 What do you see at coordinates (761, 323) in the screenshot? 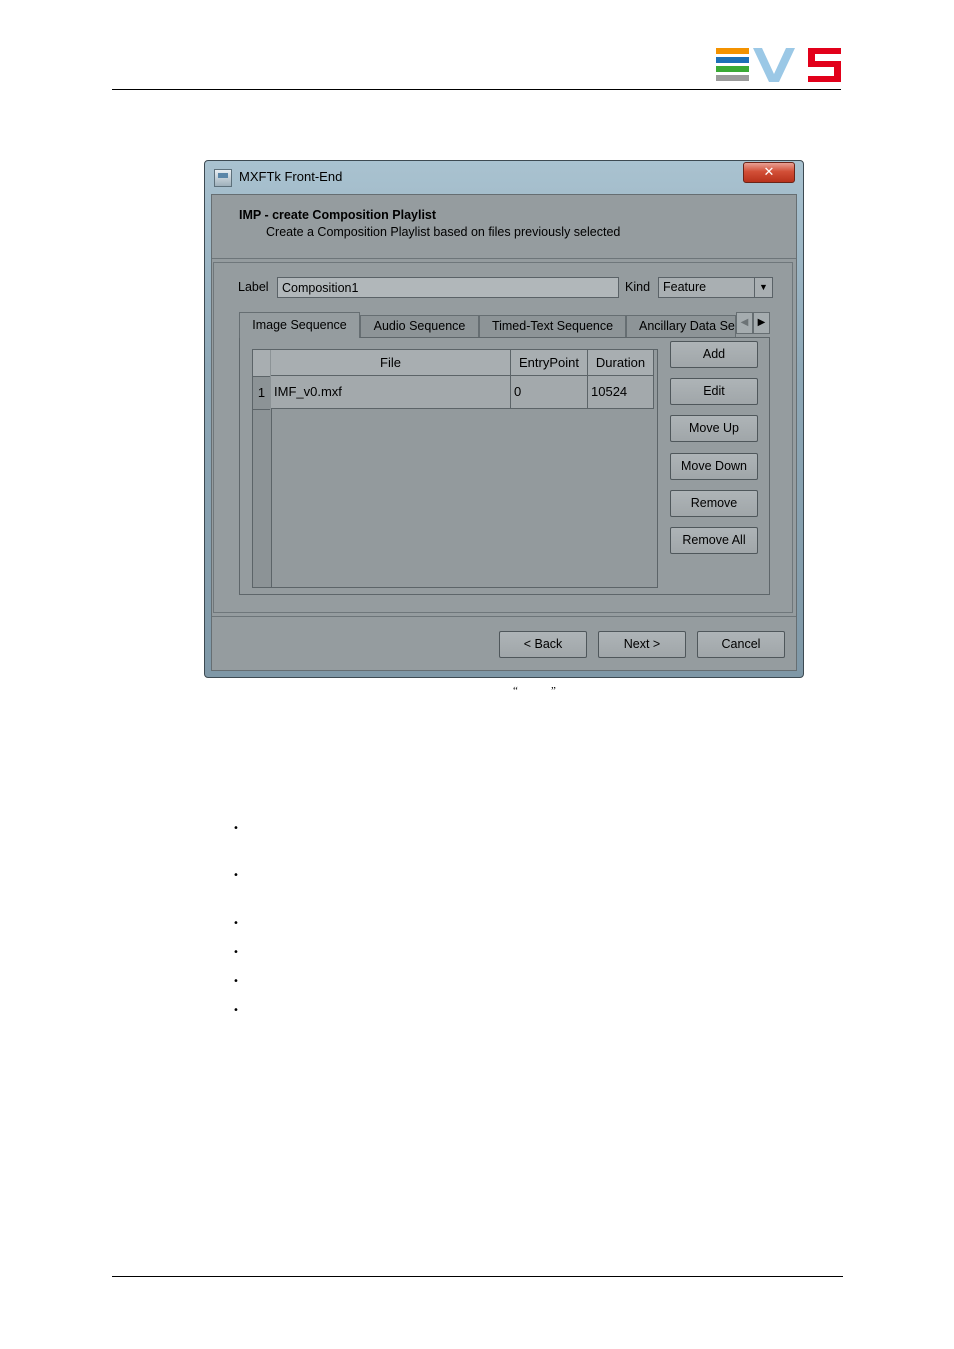
I see `tab-scroll-right-icon: ▶` at bounding box center [761, 323].